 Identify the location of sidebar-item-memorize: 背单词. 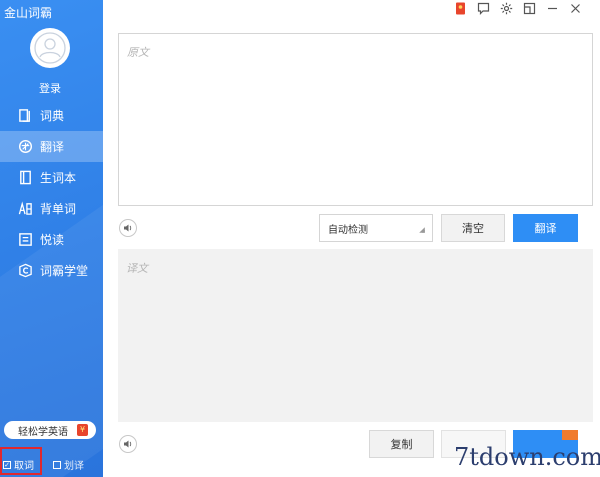
(51, 208).